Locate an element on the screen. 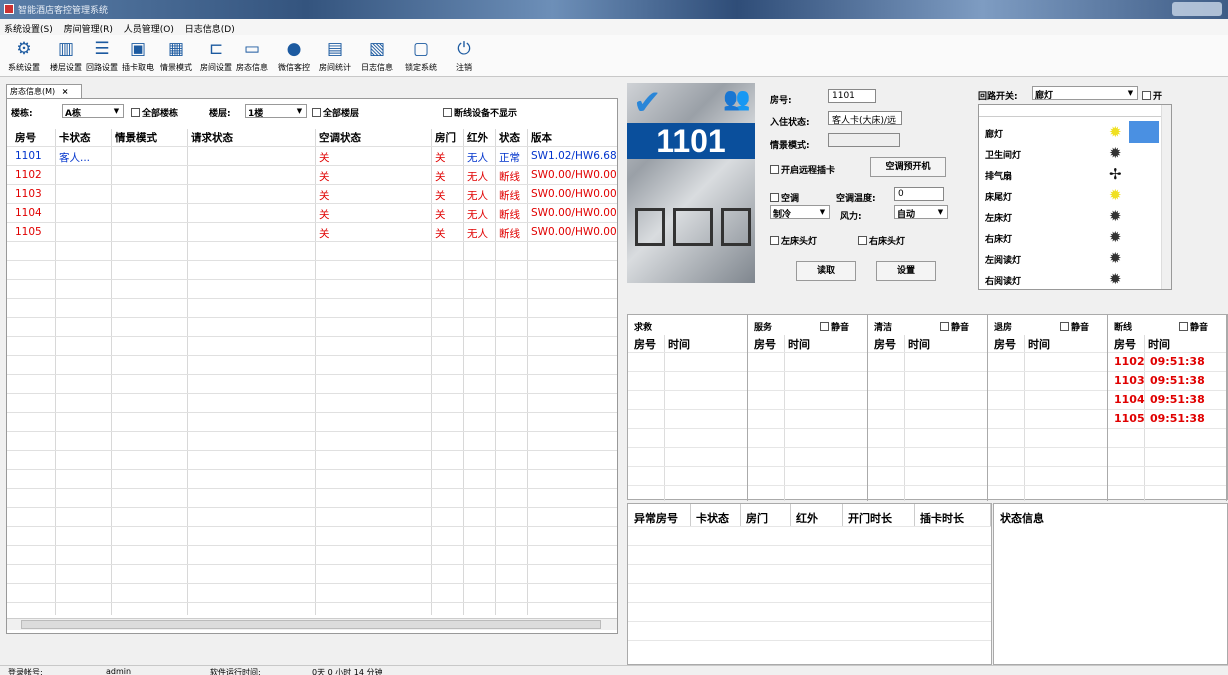 Image resolution: width=1228 pixels, height=675 pixels. all-floors-checkbox: 全部楼层 is located at coordinates (335, 112).